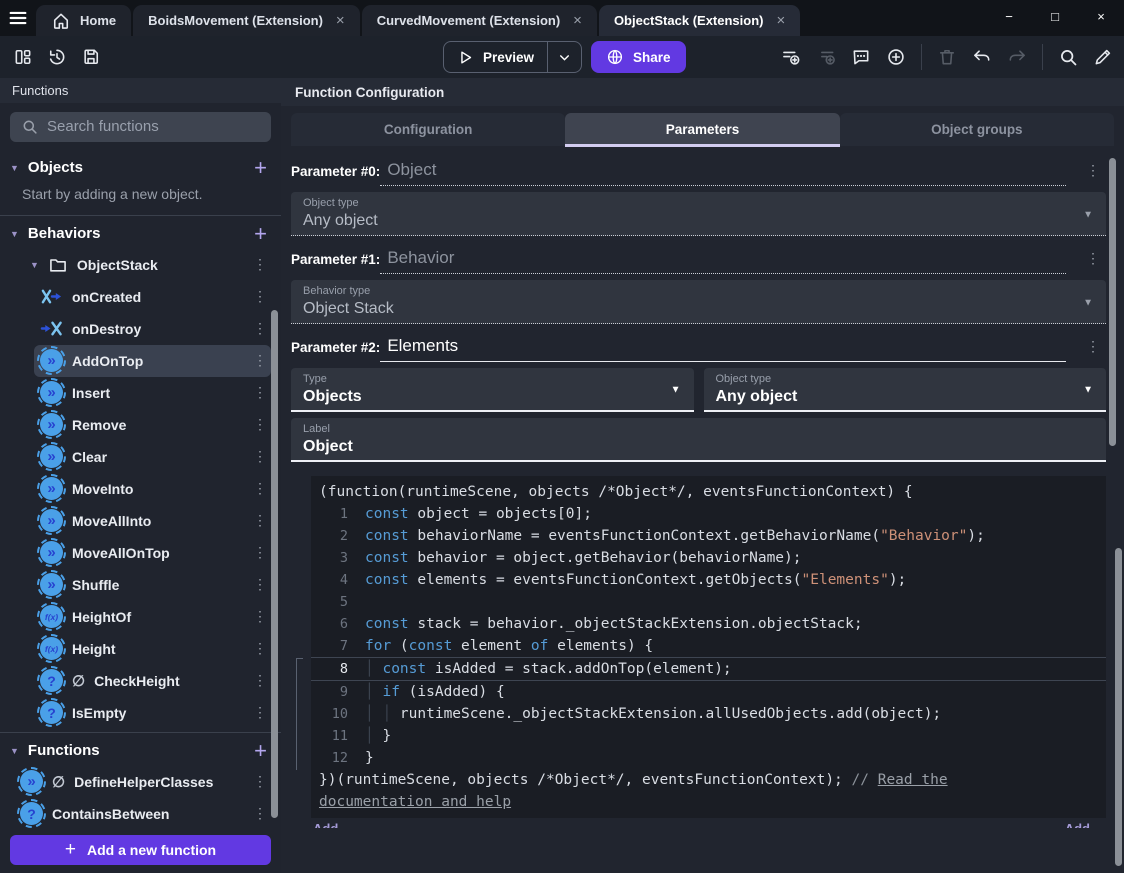 This screenshot has width=1124, height=873. Describe the element at coordinates (698, 440) in the screenshot. I see `field-label: Label Object` at that location.